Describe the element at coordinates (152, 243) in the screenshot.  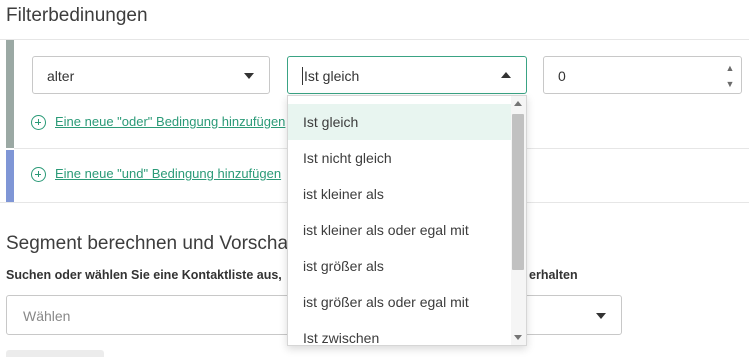
I see `segment-section-title: Segment berechnen und Vorschau` at that location.